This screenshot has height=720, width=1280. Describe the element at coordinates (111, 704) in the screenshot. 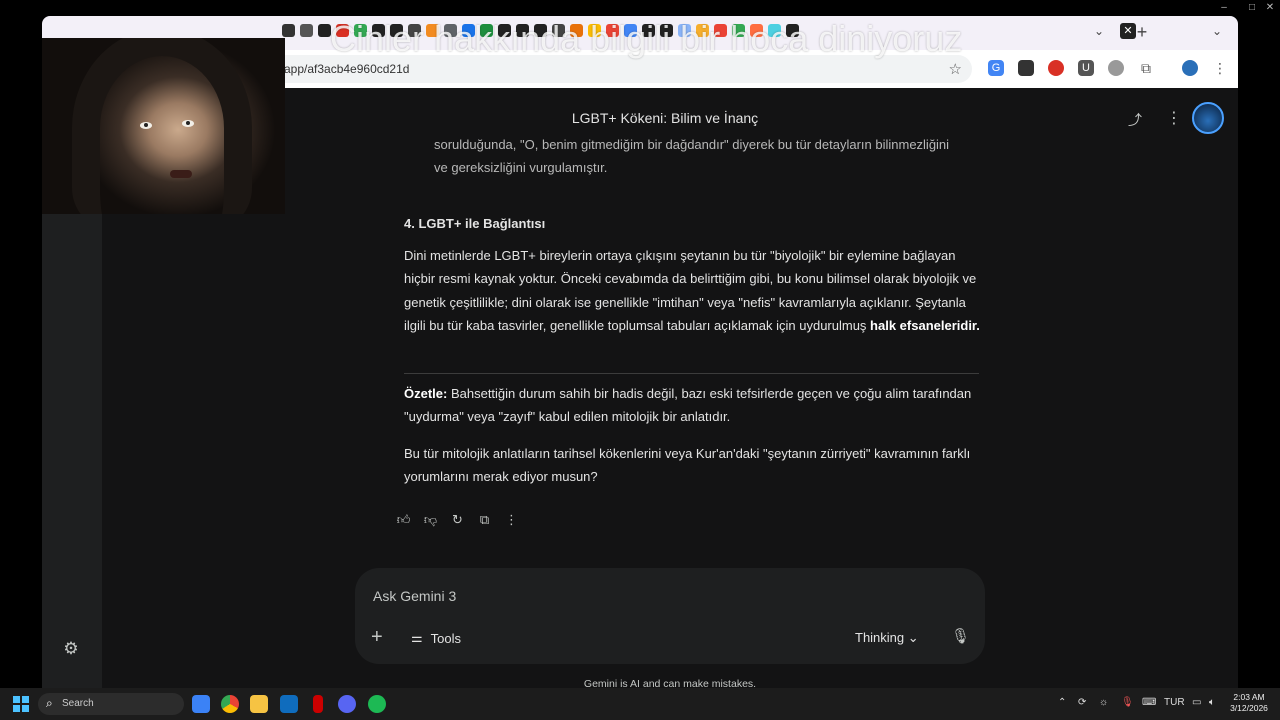

I see `taskbar-search: ⌕ Search` at that location.